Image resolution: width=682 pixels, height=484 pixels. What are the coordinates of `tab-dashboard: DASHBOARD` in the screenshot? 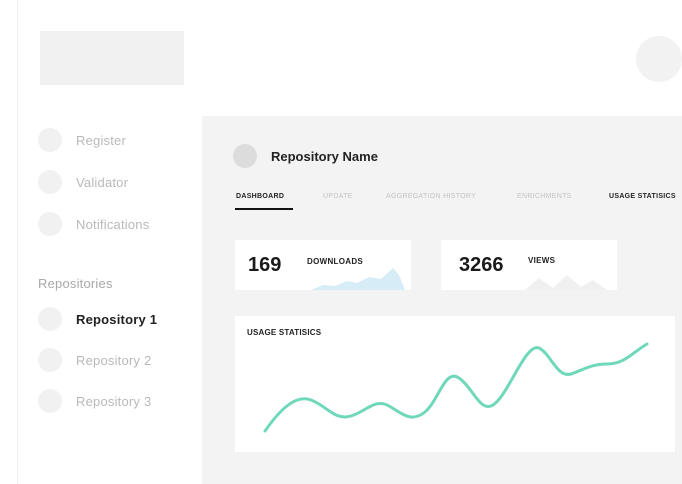 It's located at (260, 196).